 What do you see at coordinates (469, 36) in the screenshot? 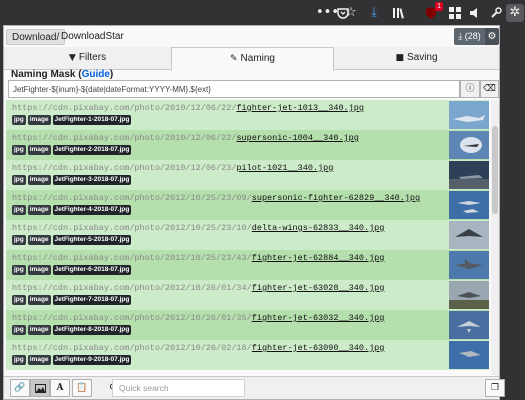
I see `download-button: ⤓ (28)` at bounding box center [469, 36].